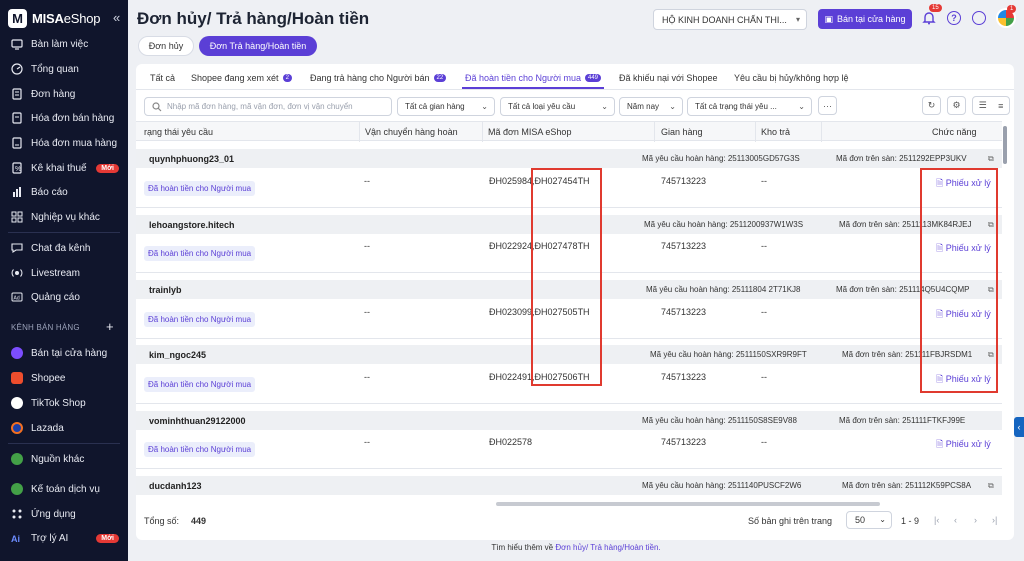 This screenshot has height=561, width=1024. Describe the element at coordinates (557, 106) in the screenshot. I see `request-type-filter: Tất cả loại yêu cầu ⌄` at that location.